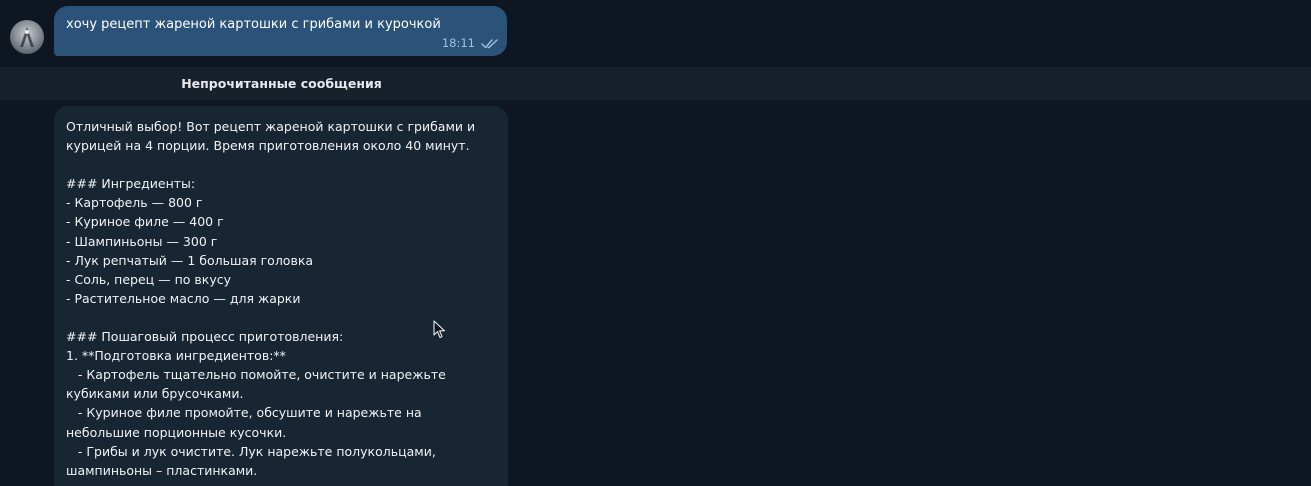 This screenshot has height=486, width=1311. Describe the element at coordinates (142, 241) in the screenshot. I see `message-line: - Шампиньоны — 300 г` at that location.